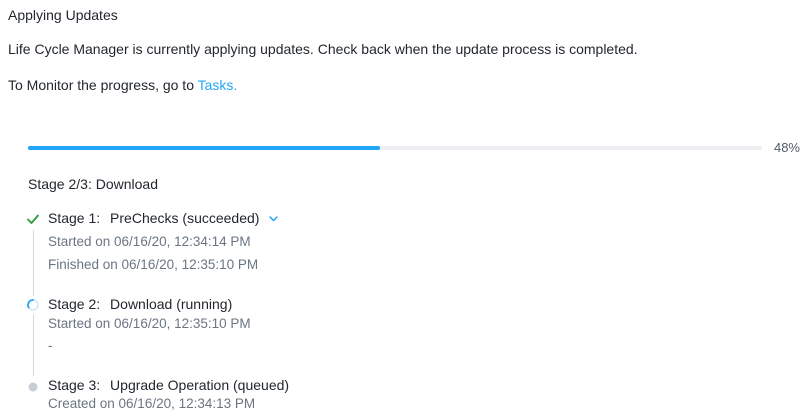  I want to click on stage-created: Created on 06/16/20, 12:34:13 PM, so click(152, 403).